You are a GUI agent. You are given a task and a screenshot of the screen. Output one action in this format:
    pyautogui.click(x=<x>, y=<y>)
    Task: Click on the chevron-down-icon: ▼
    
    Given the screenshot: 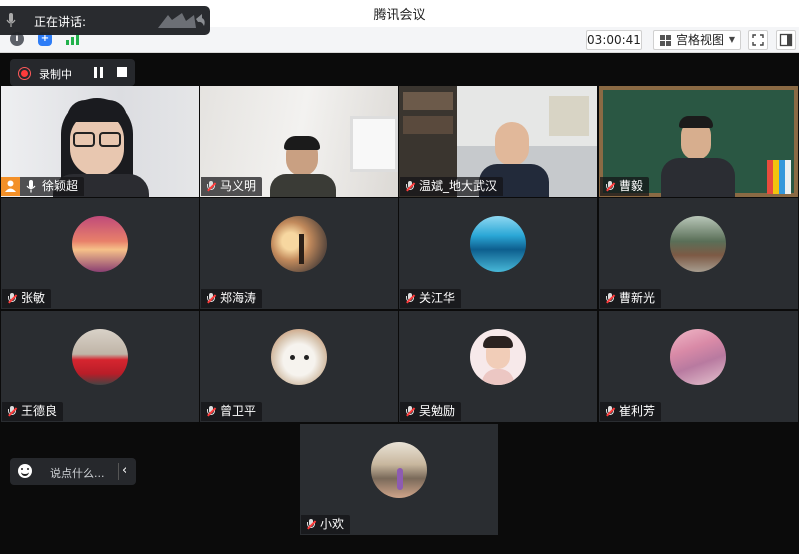 What is the action you would take?
    pyautogui.click(x=731, y=39)
    